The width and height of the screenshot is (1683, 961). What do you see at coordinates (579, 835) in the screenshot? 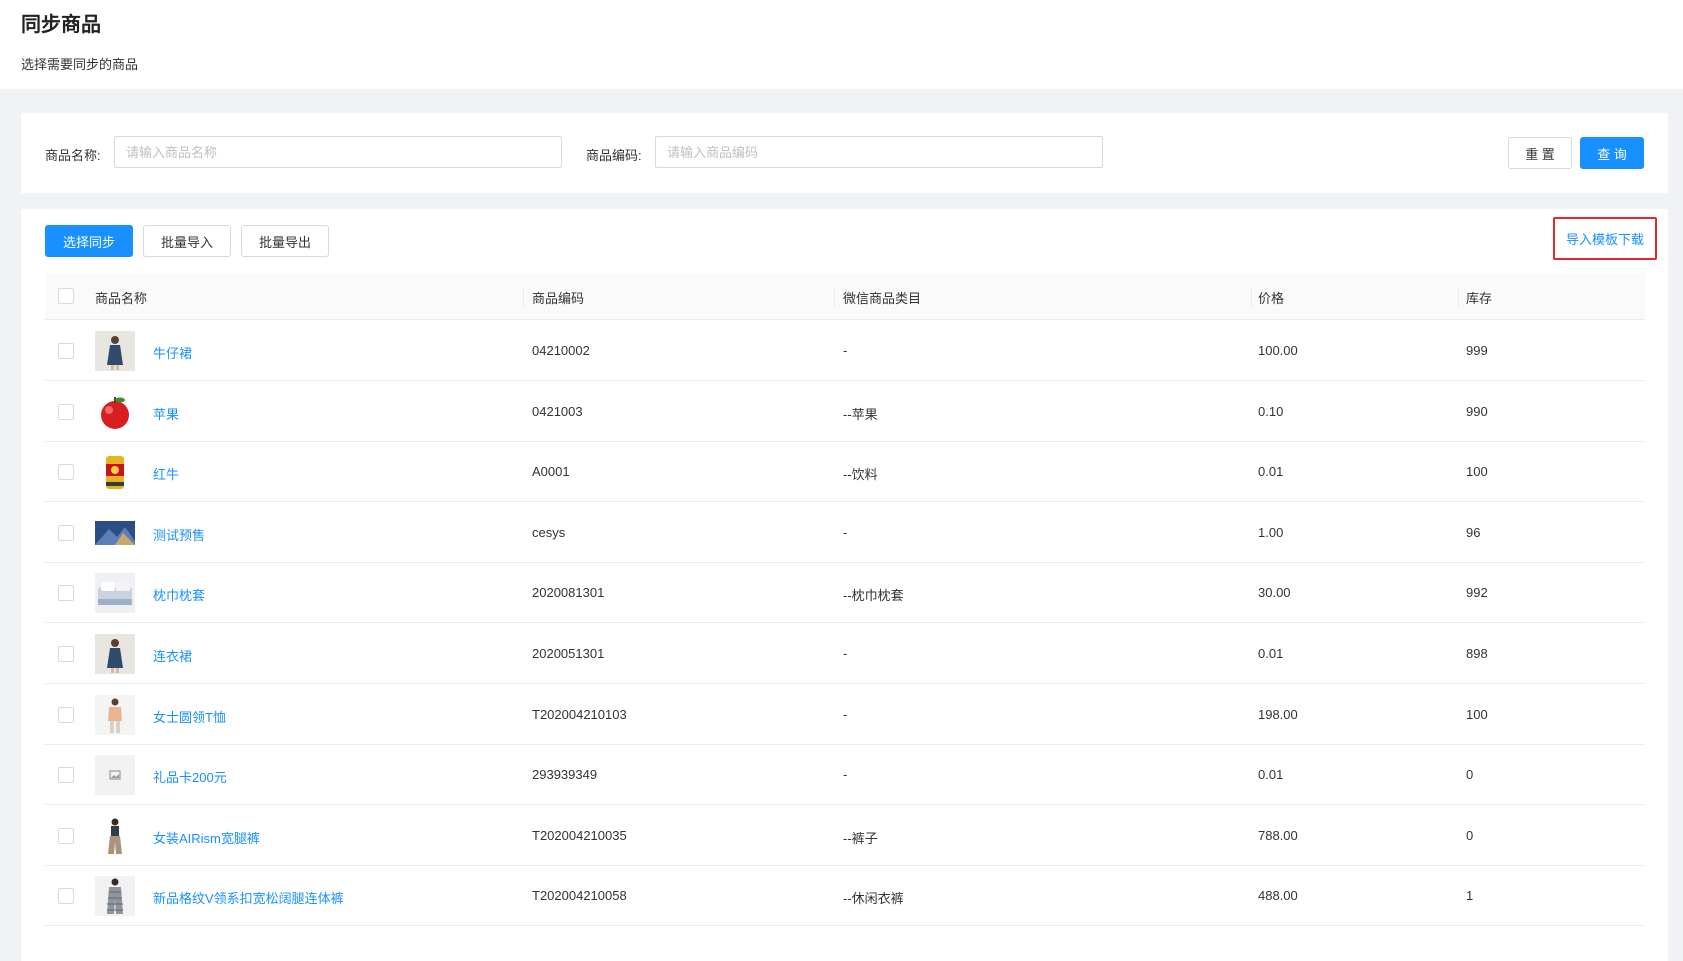
I see `product-code: T202004210035` at bounding box center [579, 835].